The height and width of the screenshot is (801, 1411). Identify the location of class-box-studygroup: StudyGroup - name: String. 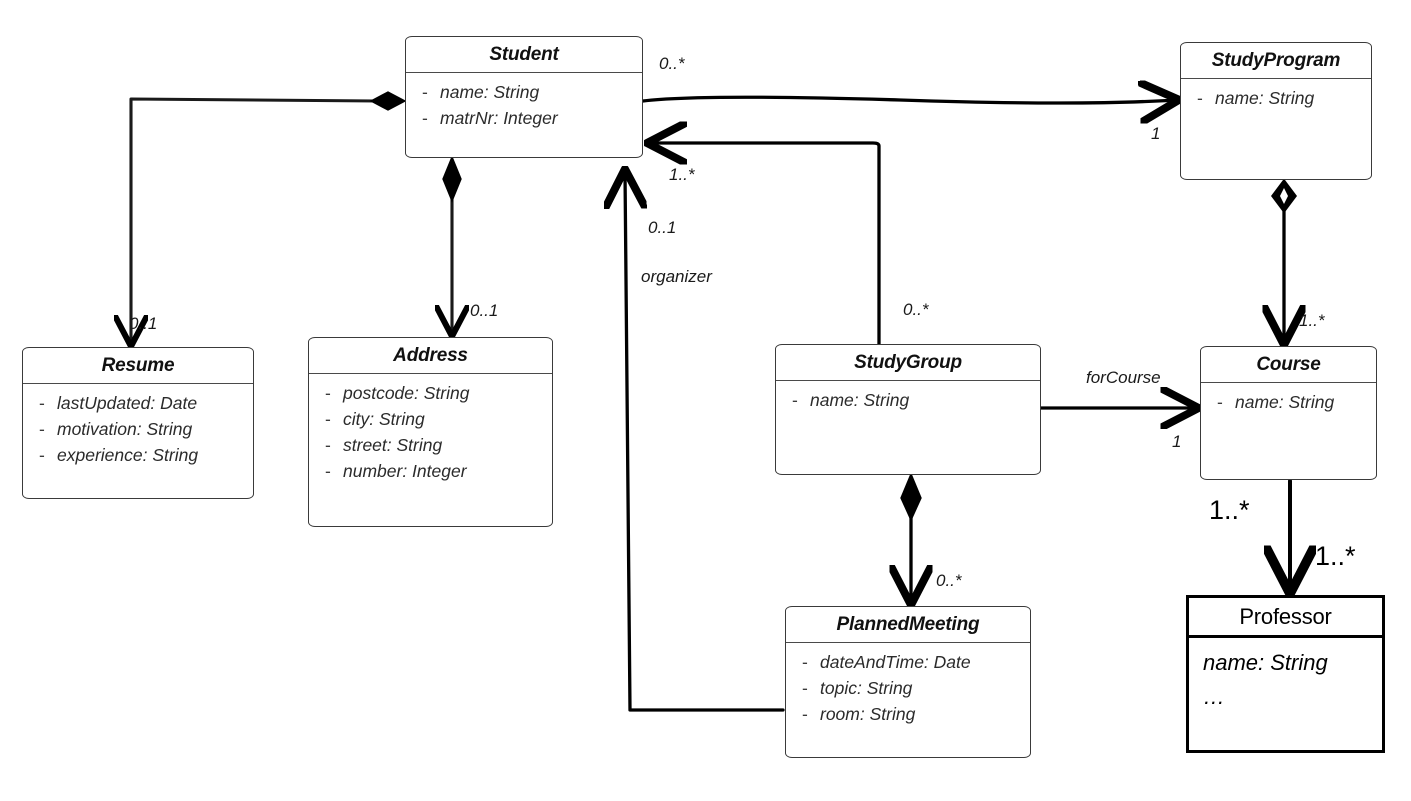
(908, 409).